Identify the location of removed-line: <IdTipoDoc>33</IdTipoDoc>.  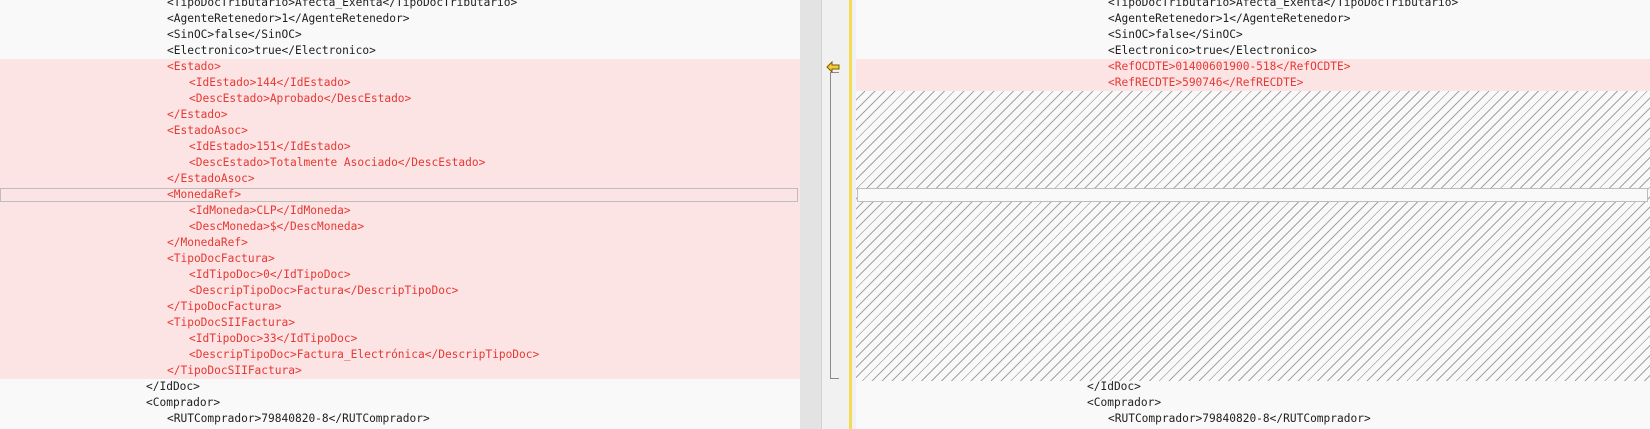
(400, 339).